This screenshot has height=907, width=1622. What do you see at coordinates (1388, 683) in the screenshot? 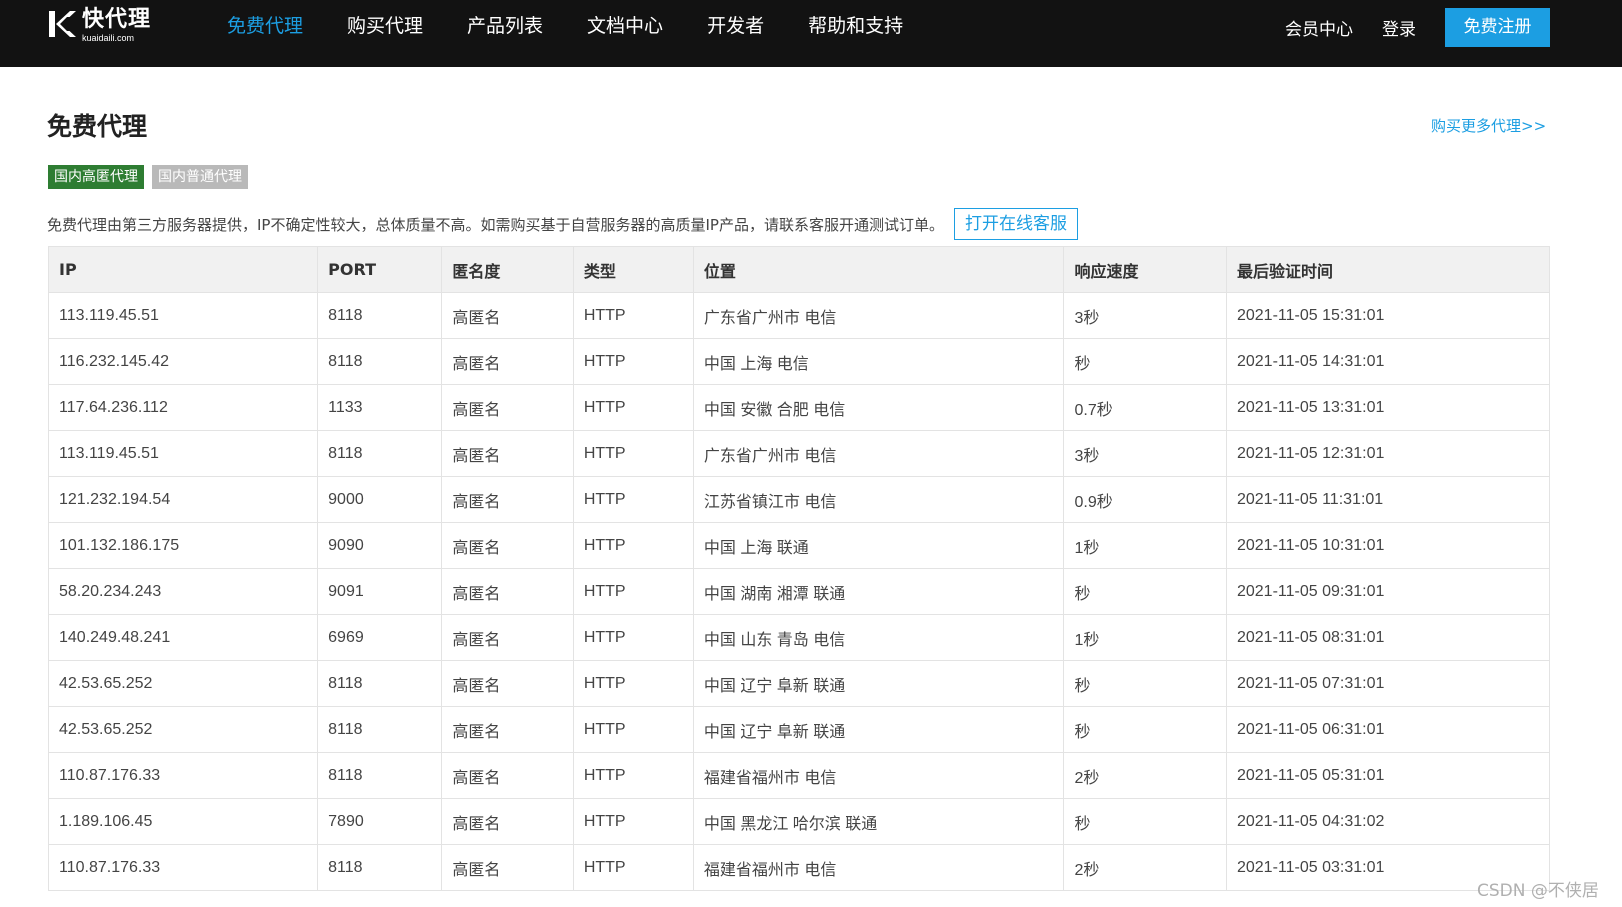
I see `table-cell: 2021-11-05 07:31:01` at bounding box center [1388, 683].